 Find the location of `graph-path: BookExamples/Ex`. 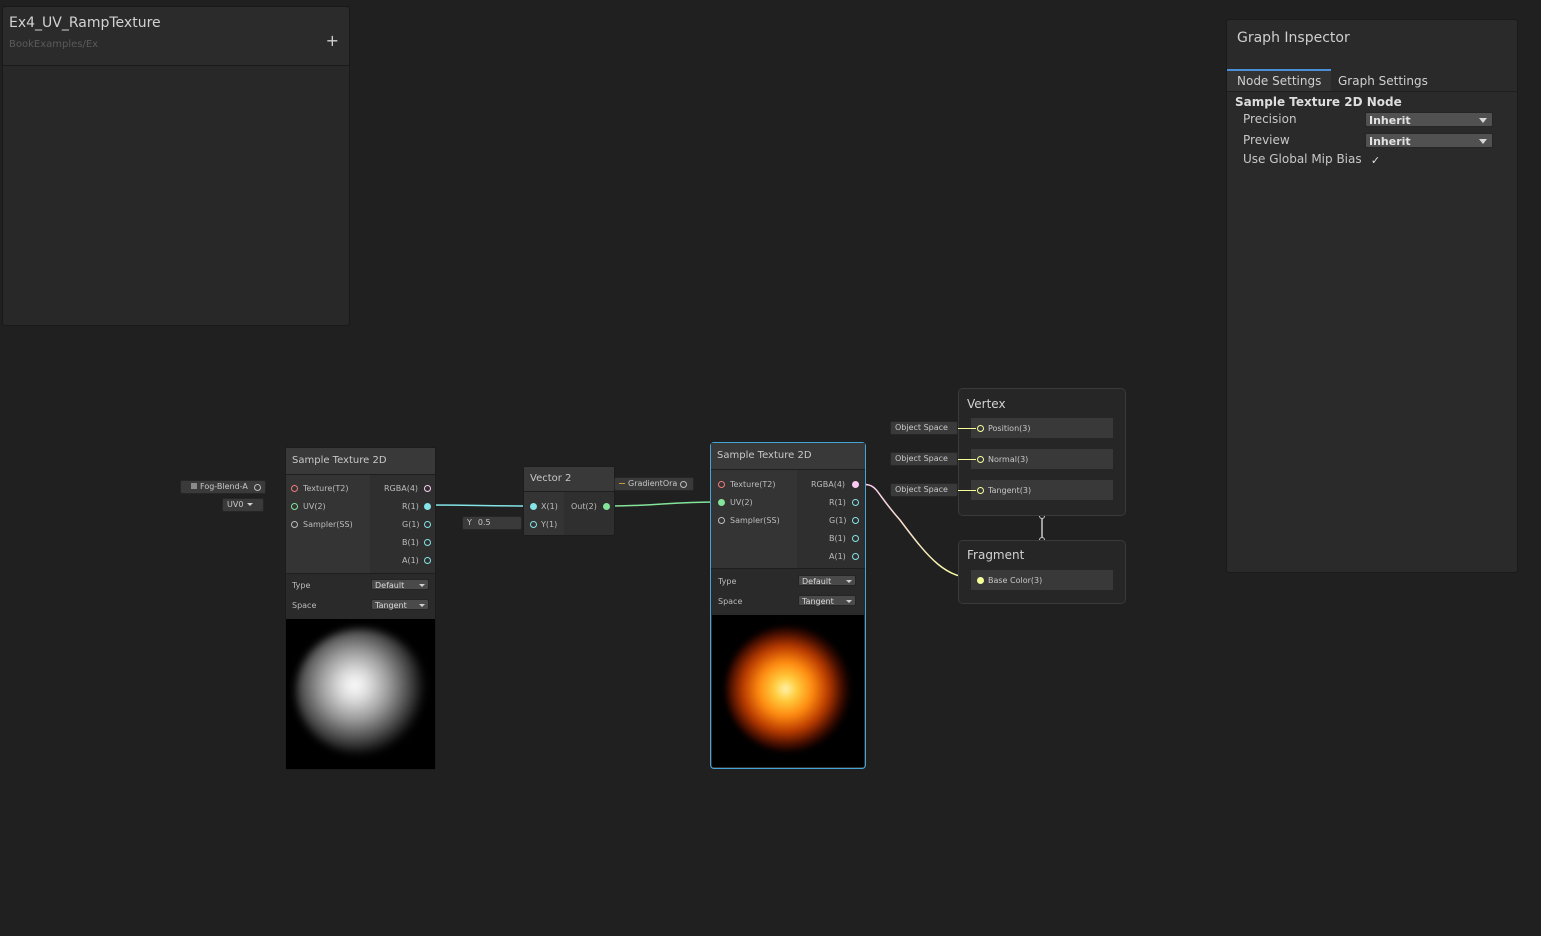

graph-path: BookExamples/Ex is located at coordinates (53, 44).